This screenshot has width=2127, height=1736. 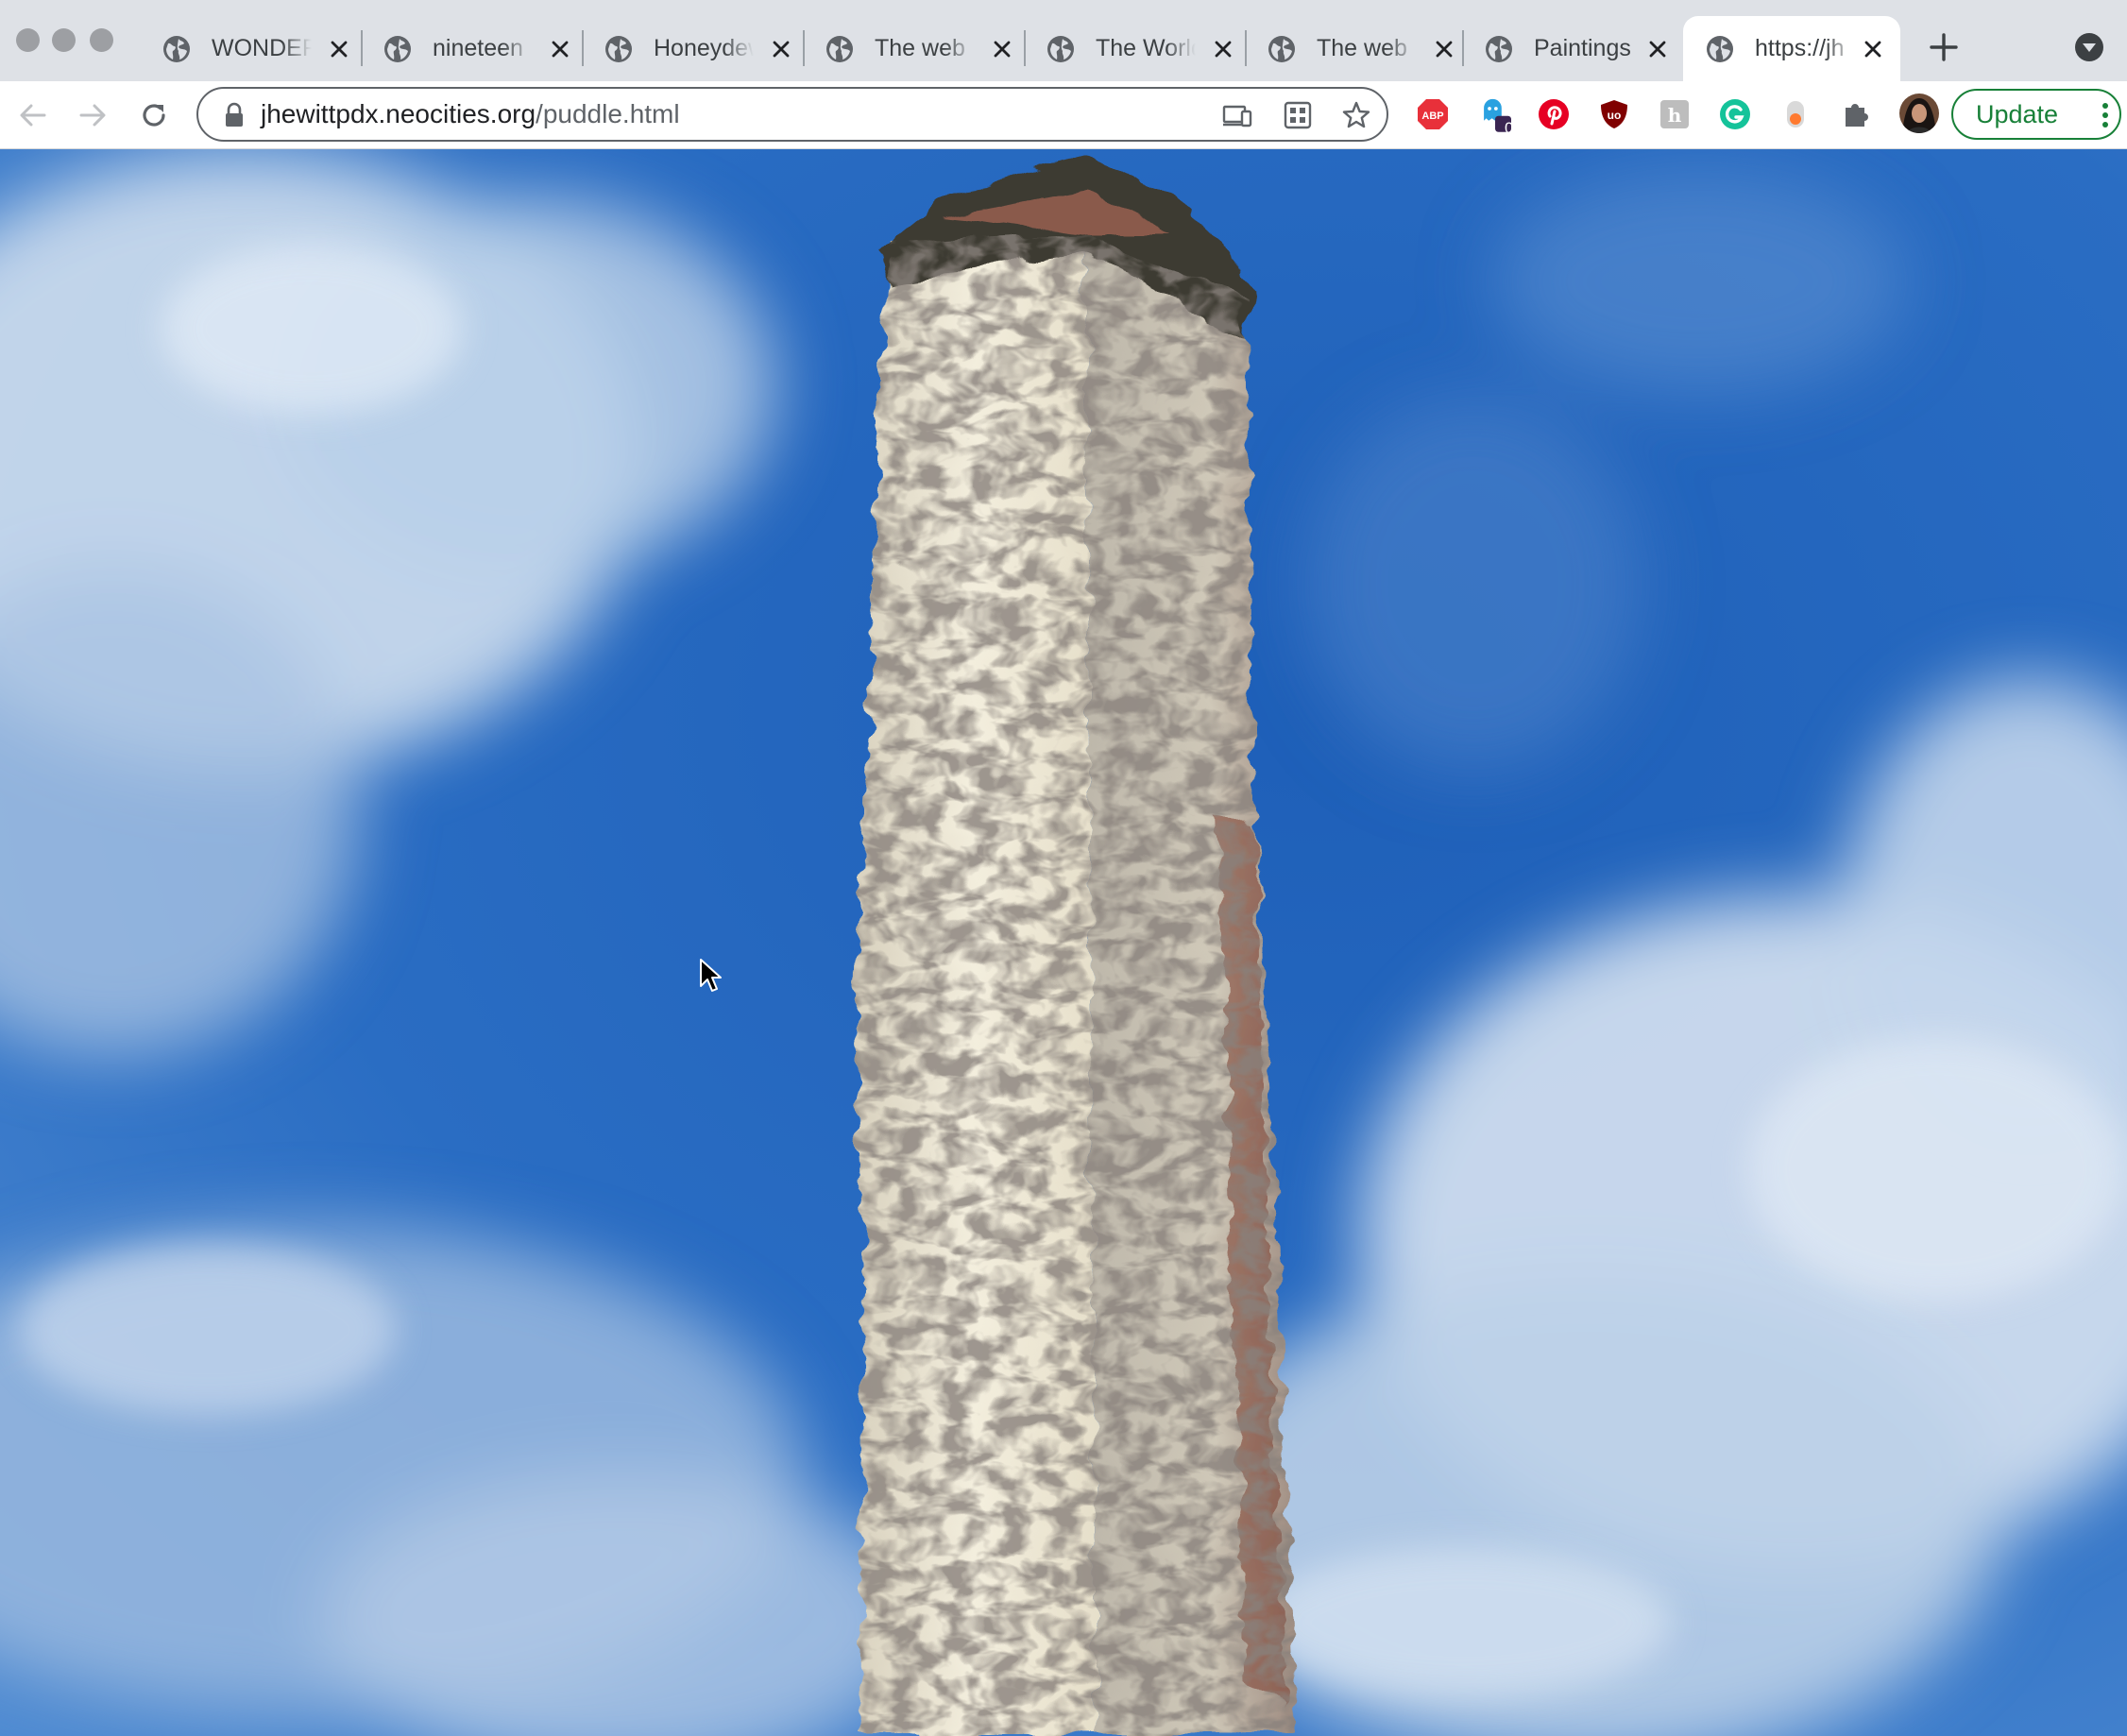 I want to click on svg-text: h, so click(x=1675, y=115).